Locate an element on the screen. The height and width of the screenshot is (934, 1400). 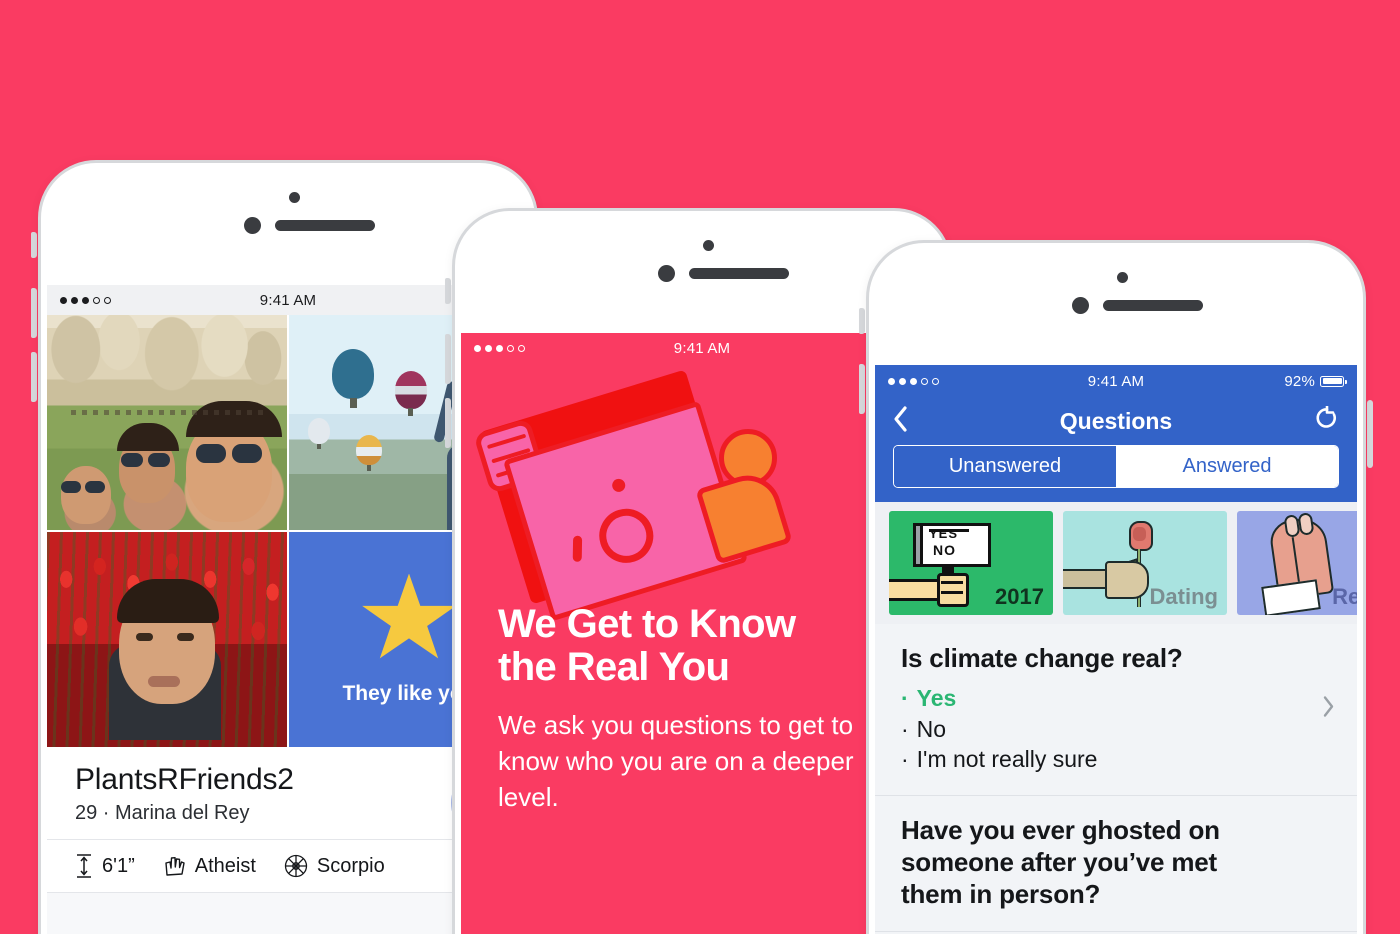
star-icon is located at coordinates (409, 616).